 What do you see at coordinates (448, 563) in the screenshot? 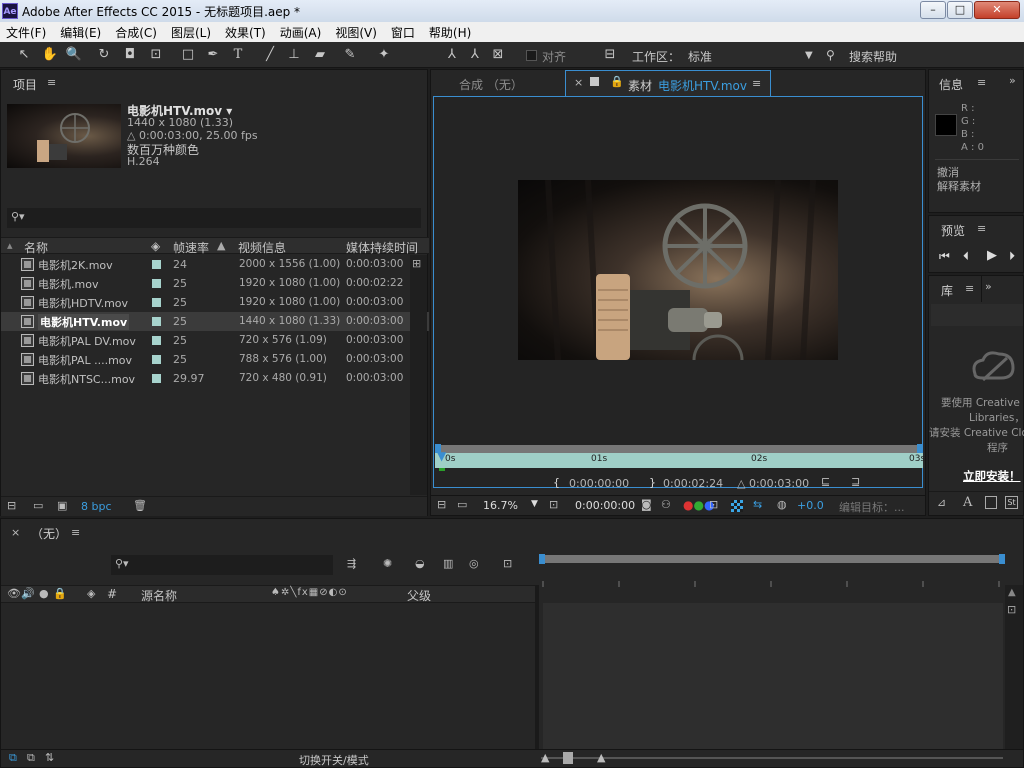
I see `frame-blending-icon: ▥` at bounding box center [448, 563].